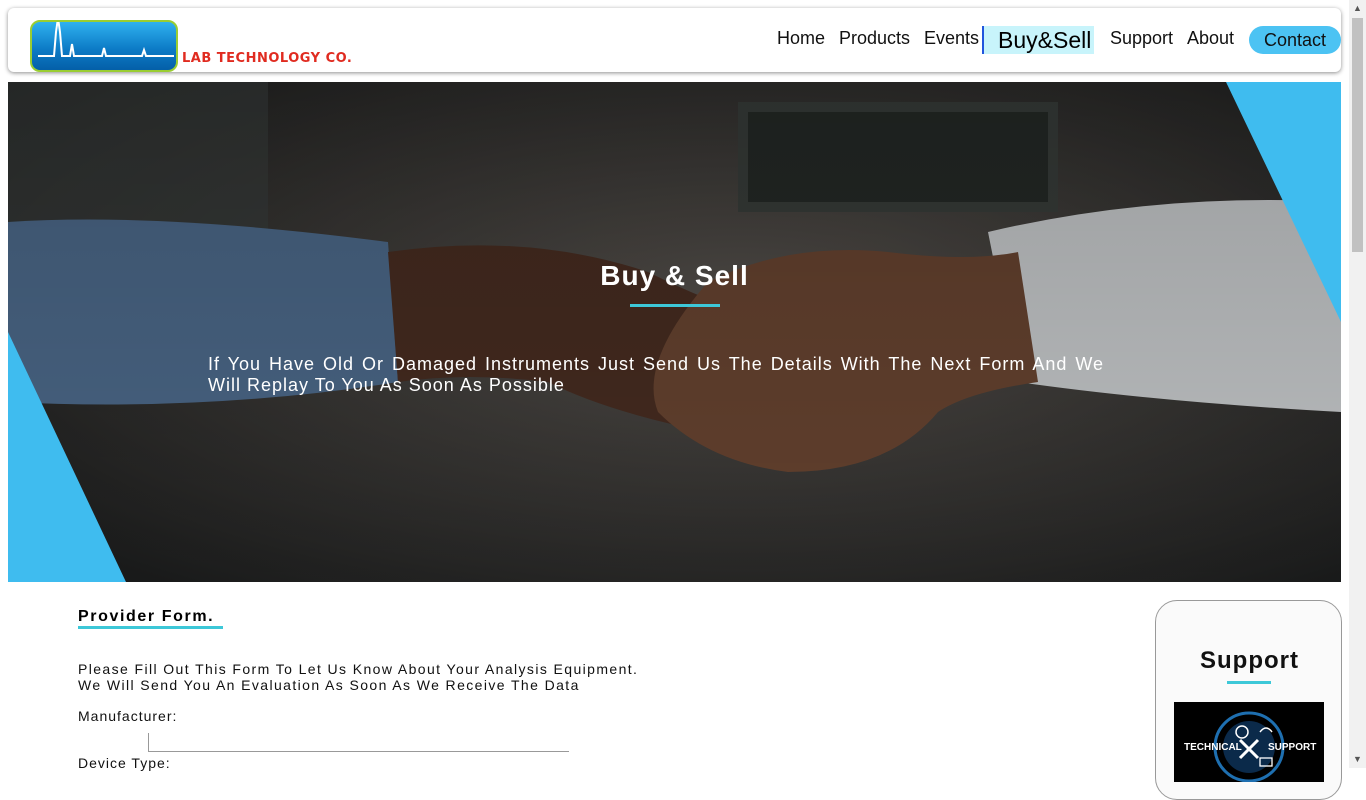 The height and width of the screenshot is (800, 1366). I want to click on scroll-up-arrow-icon: ▲, so click(1357, 8).